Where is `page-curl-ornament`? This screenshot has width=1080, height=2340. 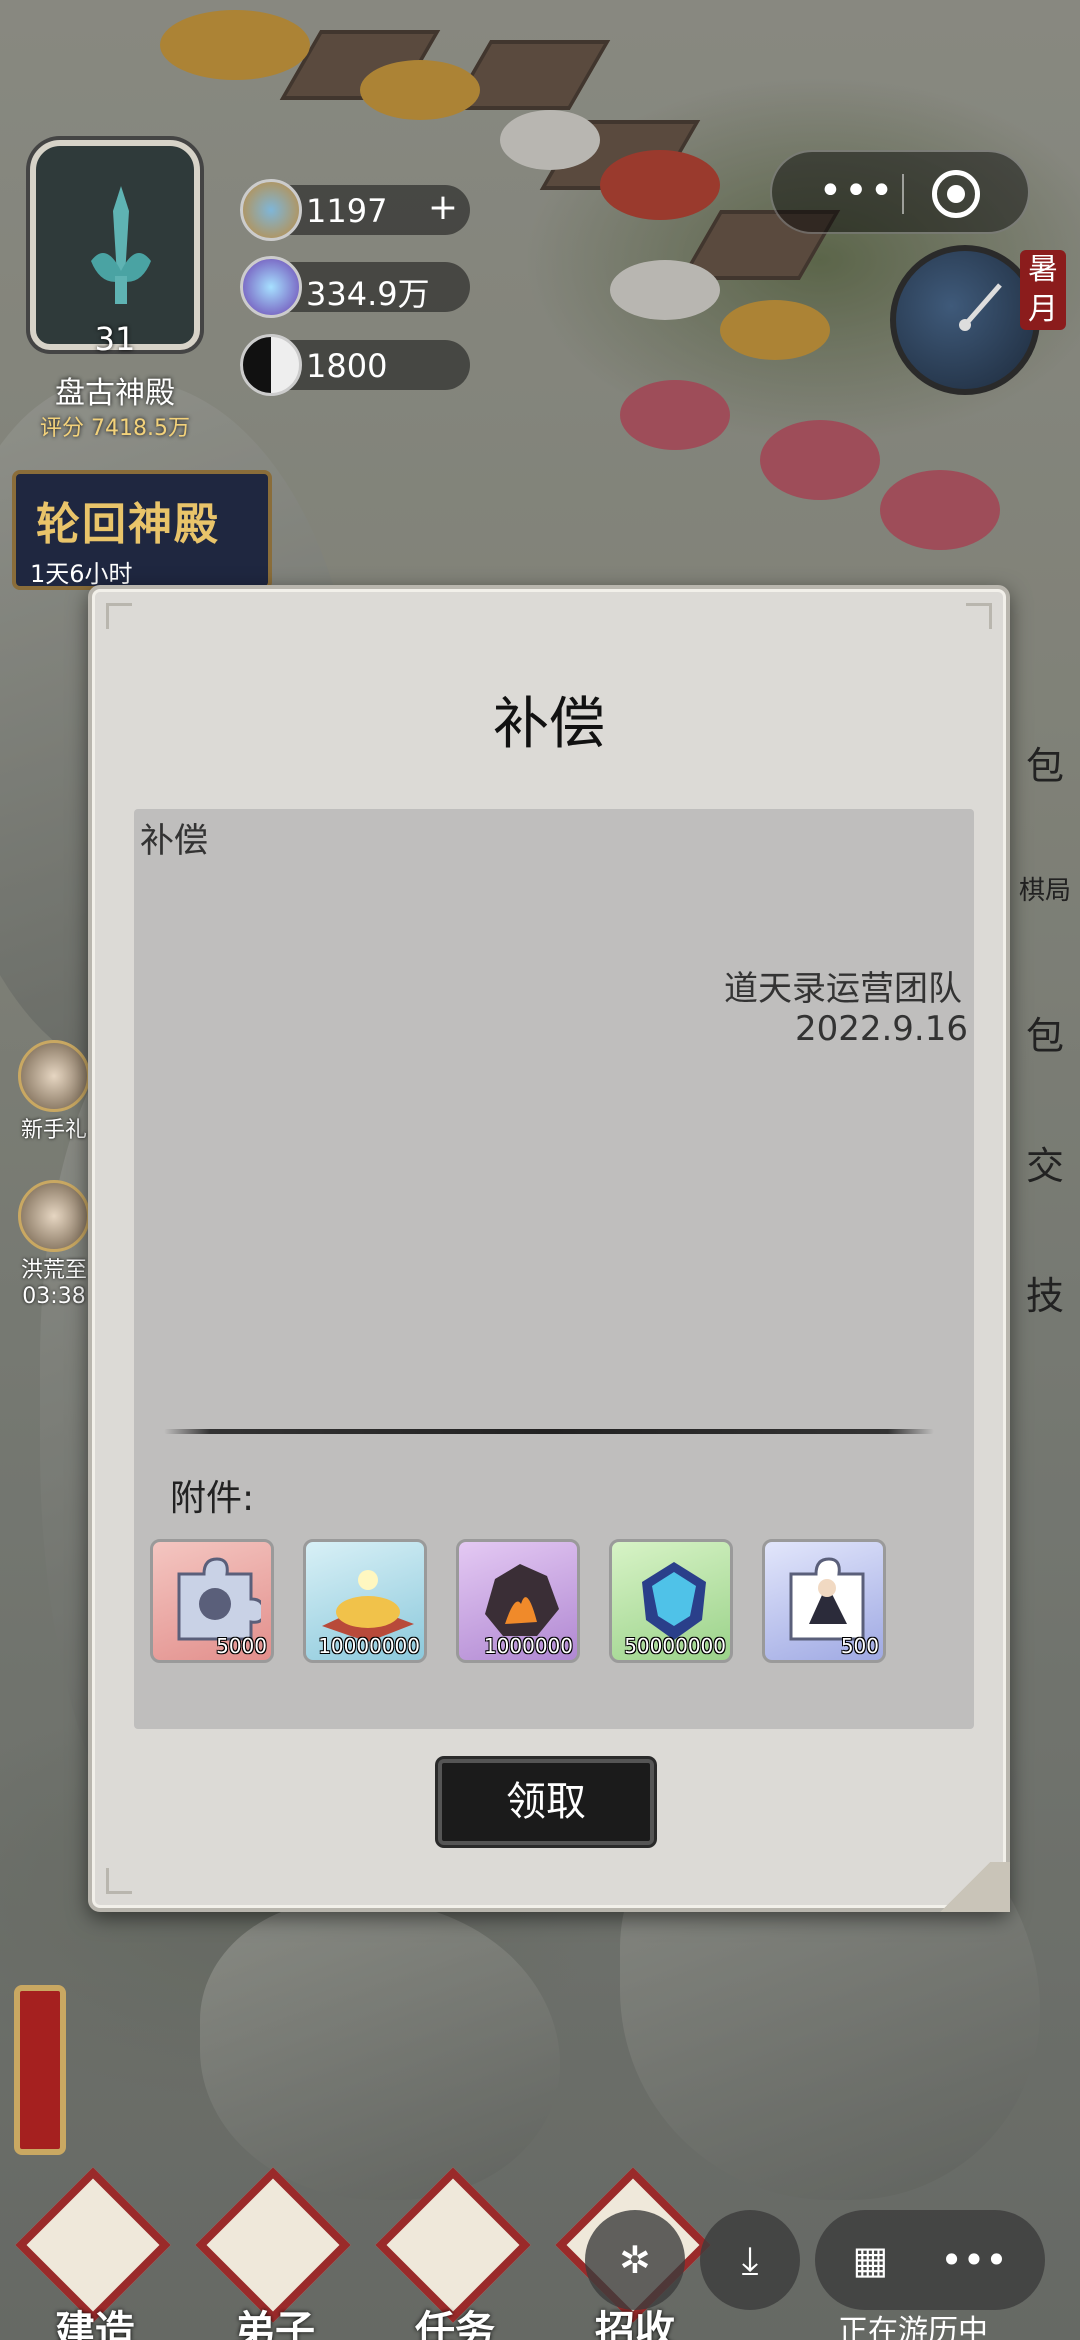 page-curl-ornament is located at coordinates (965, 1887).